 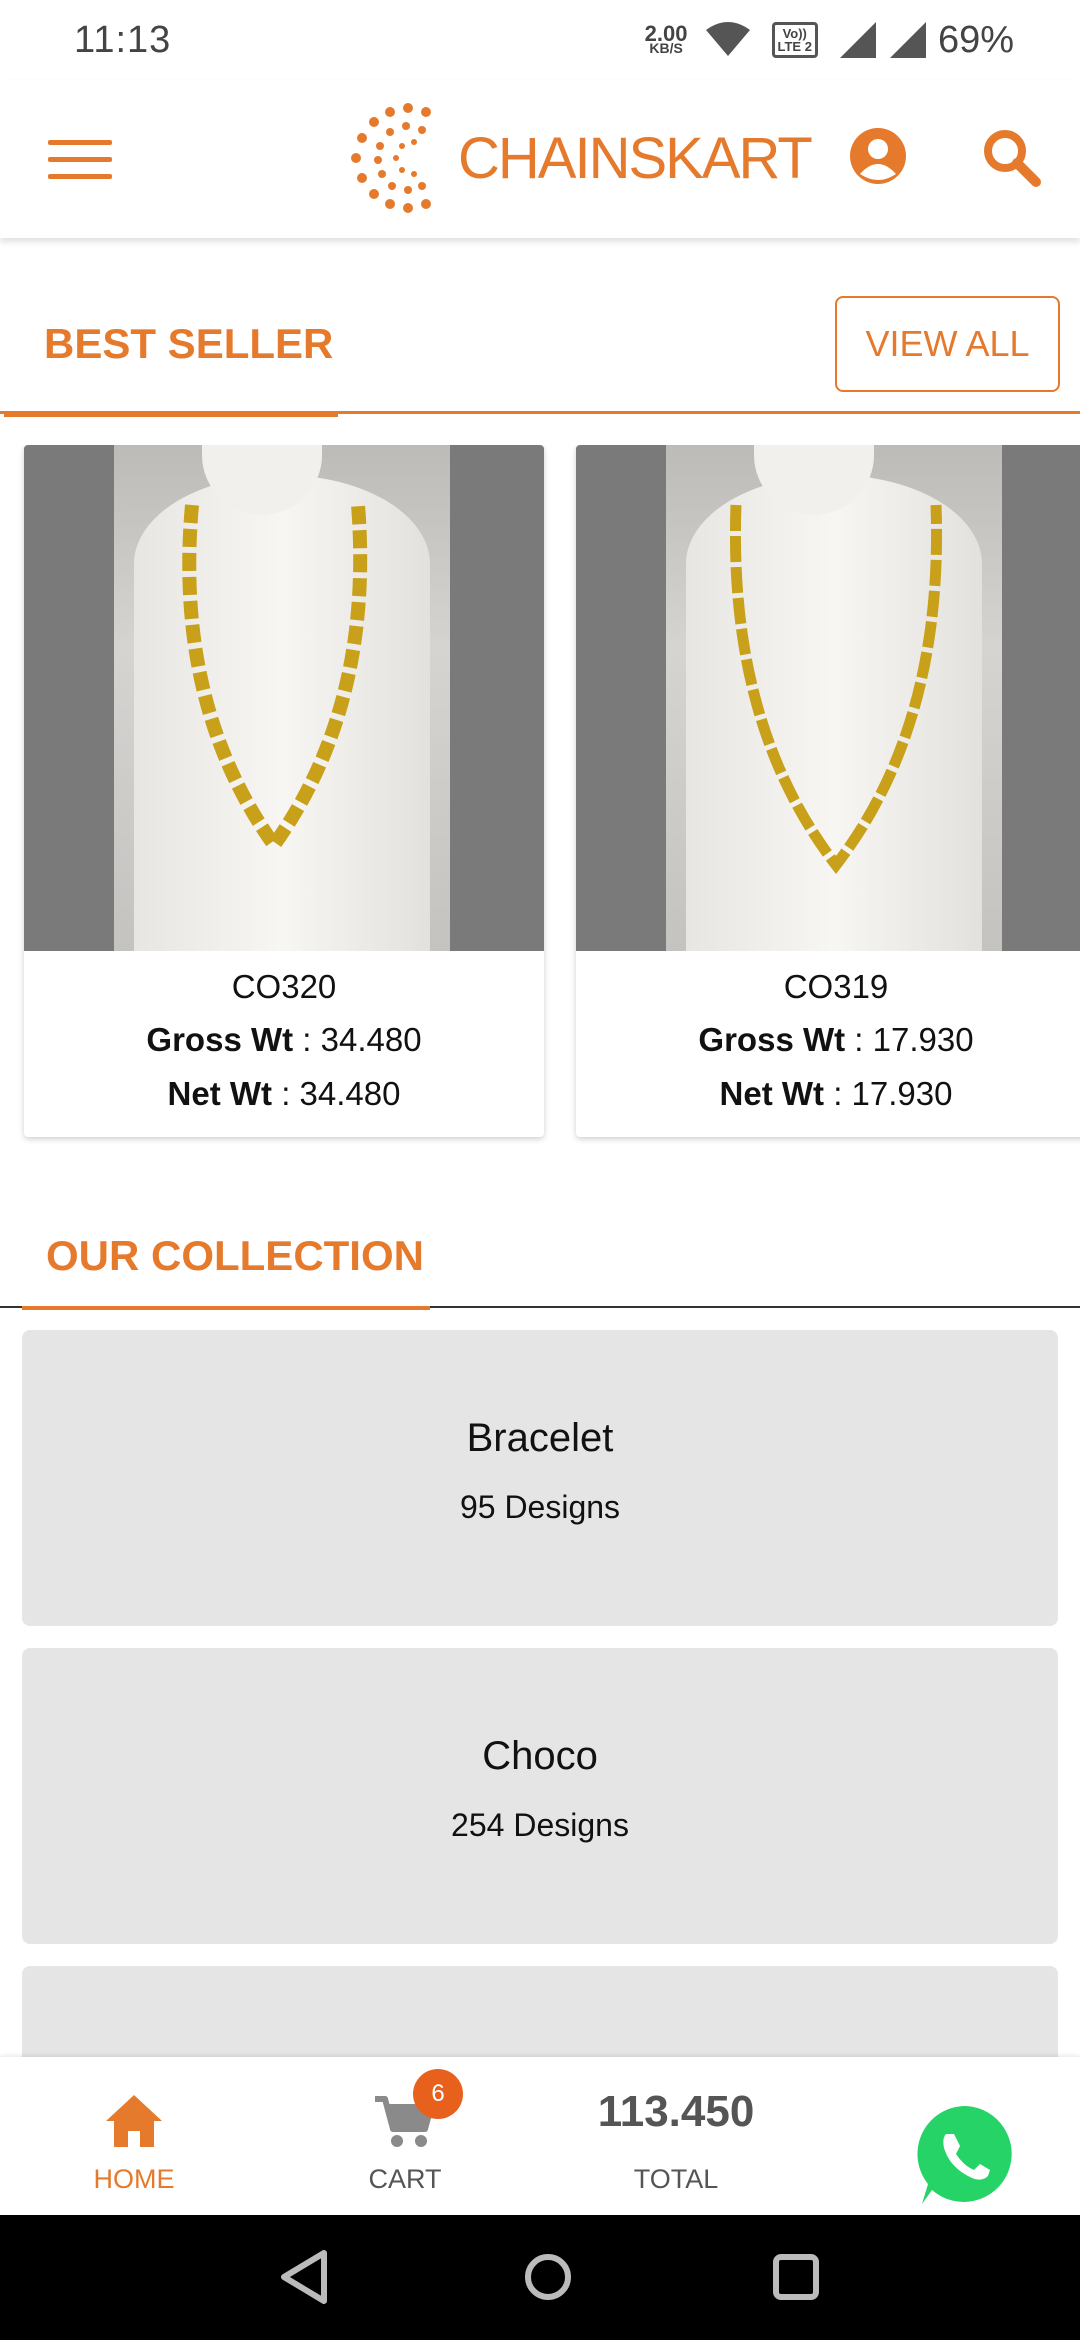 I want to click on net-weight-value: : 34.480, so click(x=341, y=1093).